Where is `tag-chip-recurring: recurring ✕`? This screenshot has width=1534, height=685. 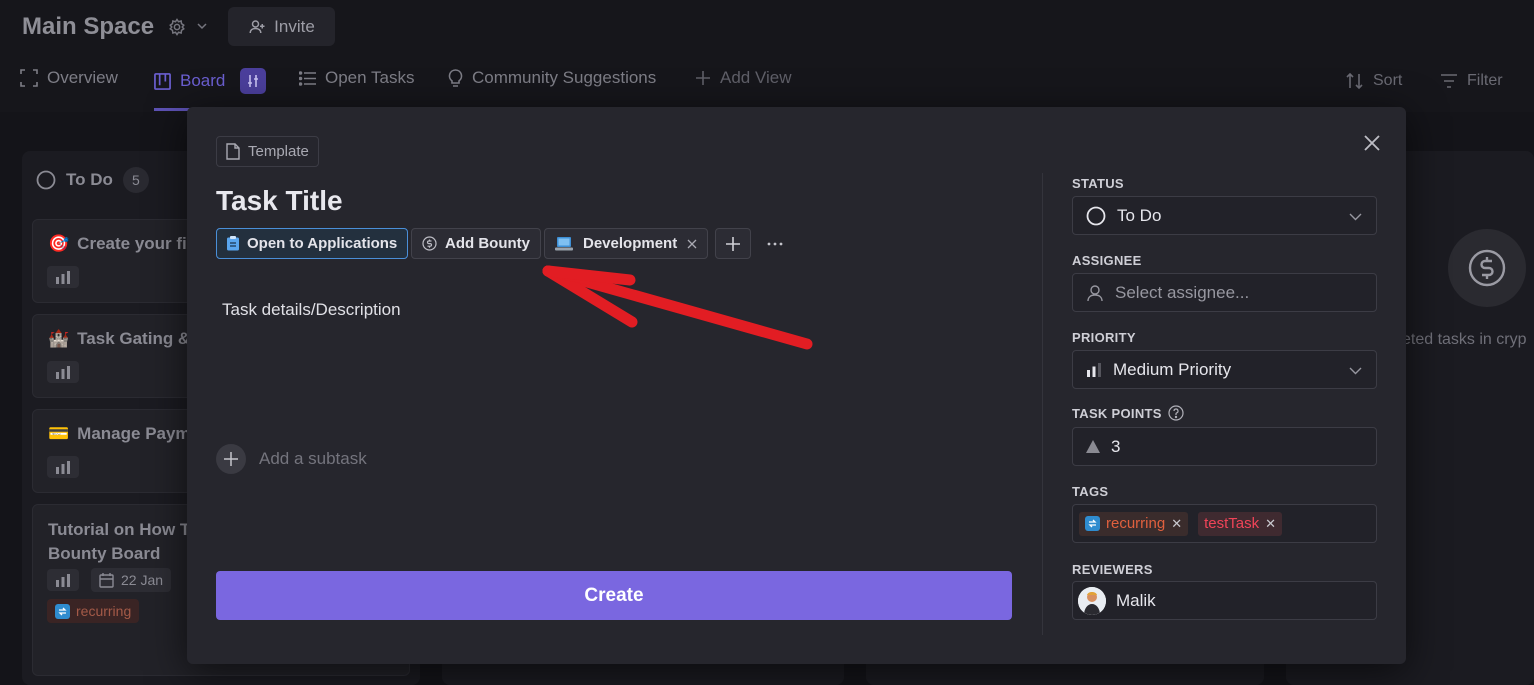 tag-chip-recurring: recurring ✕ is located at coordinates (1134, 523).